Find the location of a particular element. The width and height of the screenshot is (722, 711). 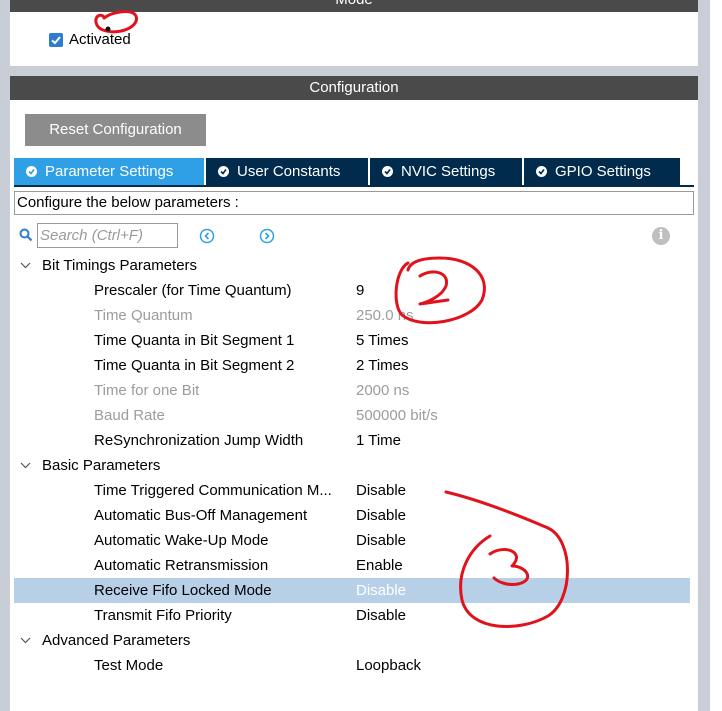

activated-label: Activated is located at coordinates (100, 39).